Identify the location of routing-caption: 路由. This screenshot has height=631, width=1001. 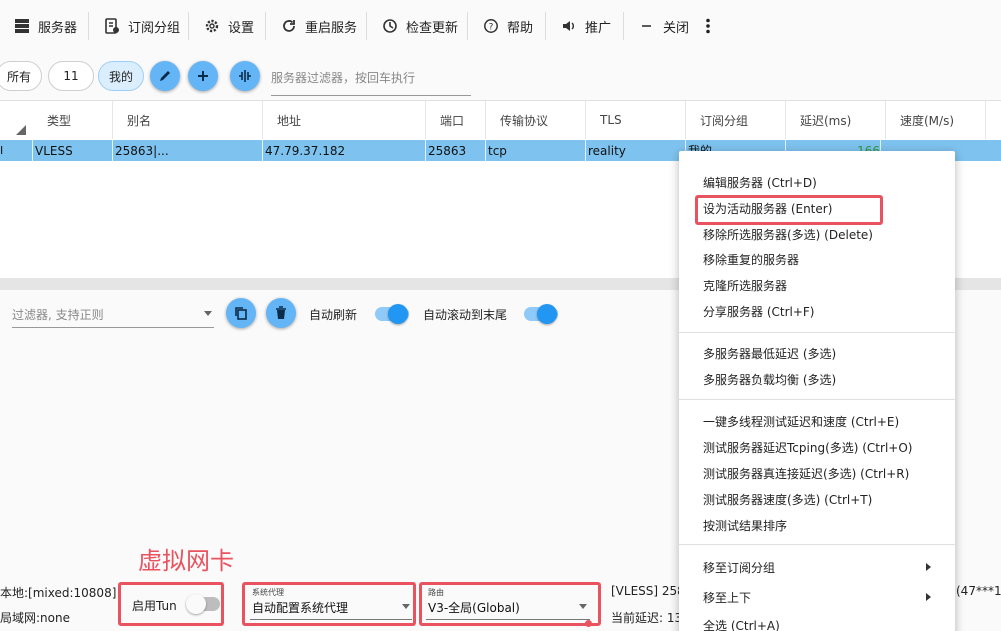
(436, 592).